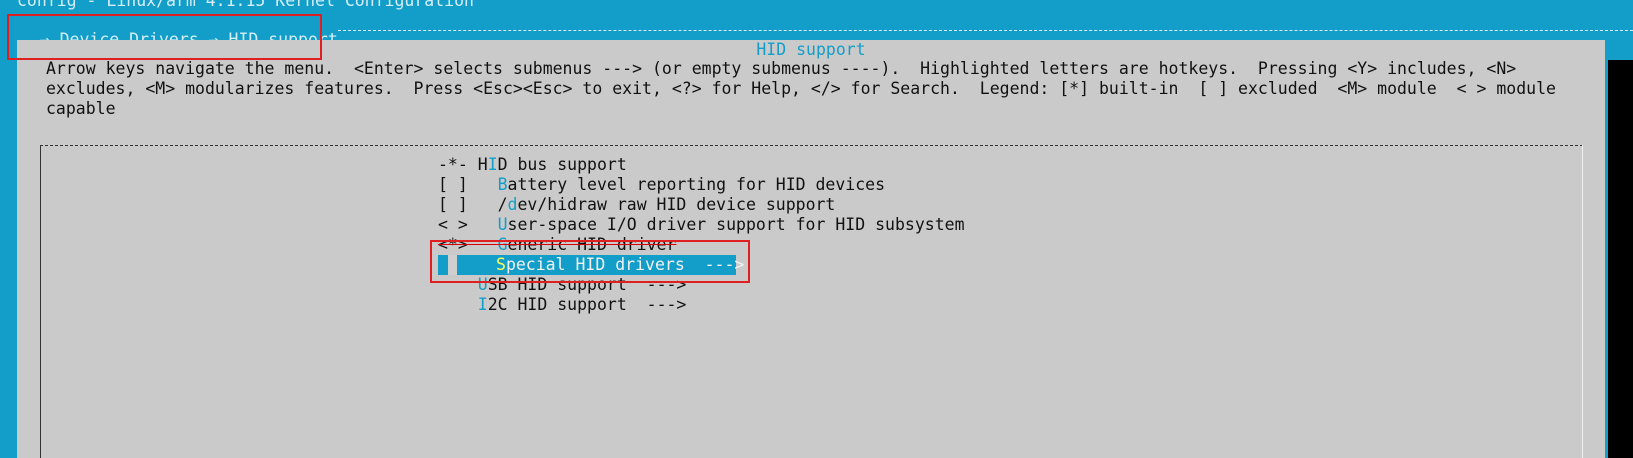 Image resolution: width=1633 pixels, height=458 pixels. I want to click on item-label: D bus support, so click(562, 164).